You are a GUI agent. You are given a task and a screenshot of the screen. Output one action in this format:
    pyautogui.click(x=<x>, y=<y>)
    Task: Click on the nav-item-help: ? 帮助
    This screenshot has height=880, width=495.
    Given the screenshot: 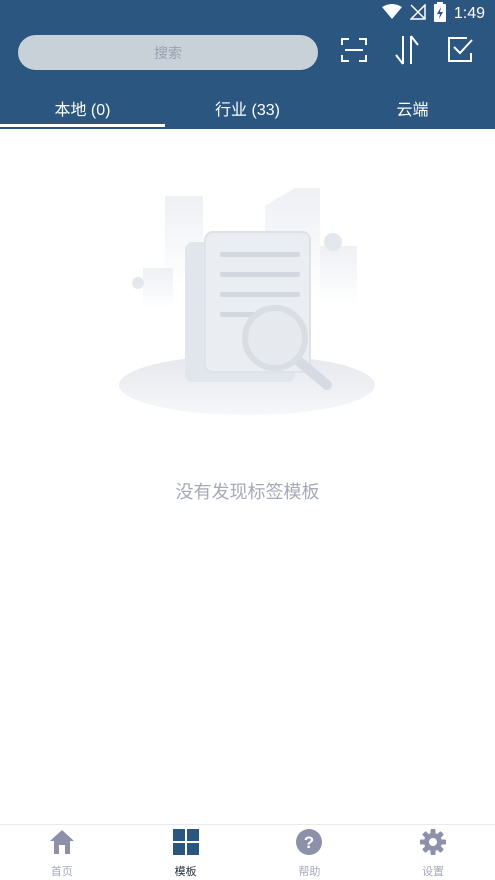 What is the action you would take?
    pyautogui.click(x=310, y=852)
    